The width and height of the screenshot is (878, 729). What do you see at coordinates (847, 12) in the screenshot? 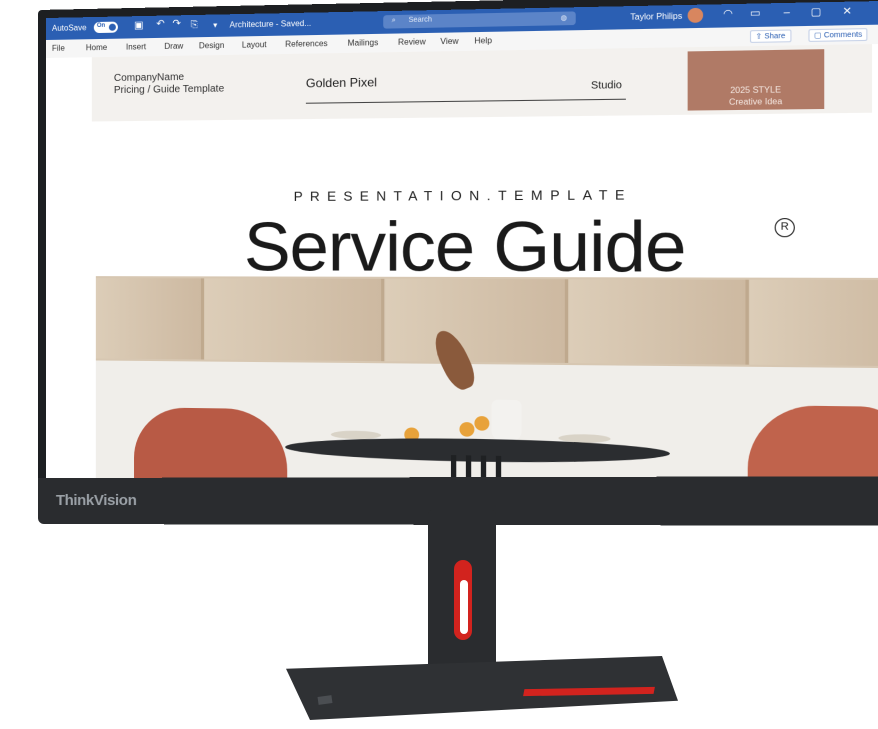
I see `close-button: ✕` at bounding box center [847, 12].